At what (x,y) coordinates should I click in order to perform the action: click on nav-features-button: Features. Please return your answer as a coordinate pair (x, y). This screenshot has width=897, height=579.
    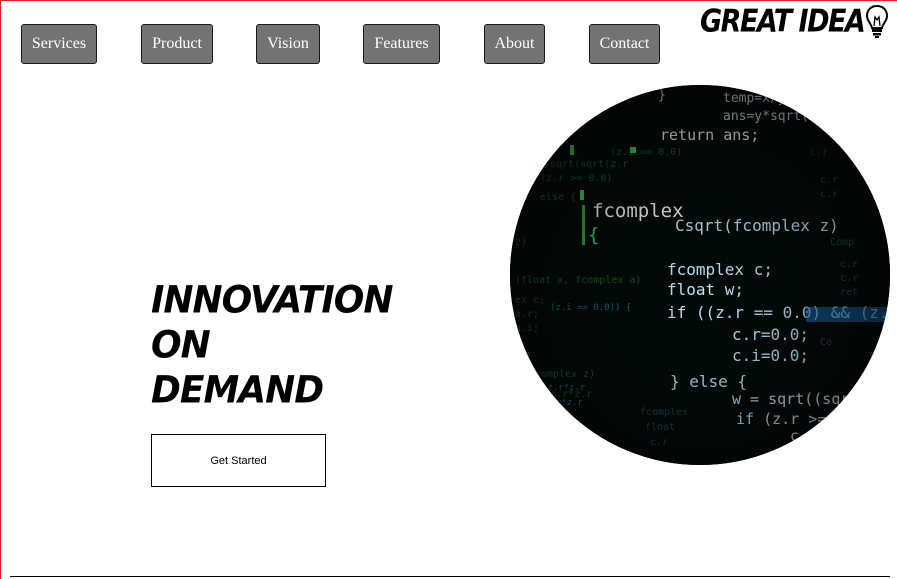
    Looking at the image, I should click on (401, 44).